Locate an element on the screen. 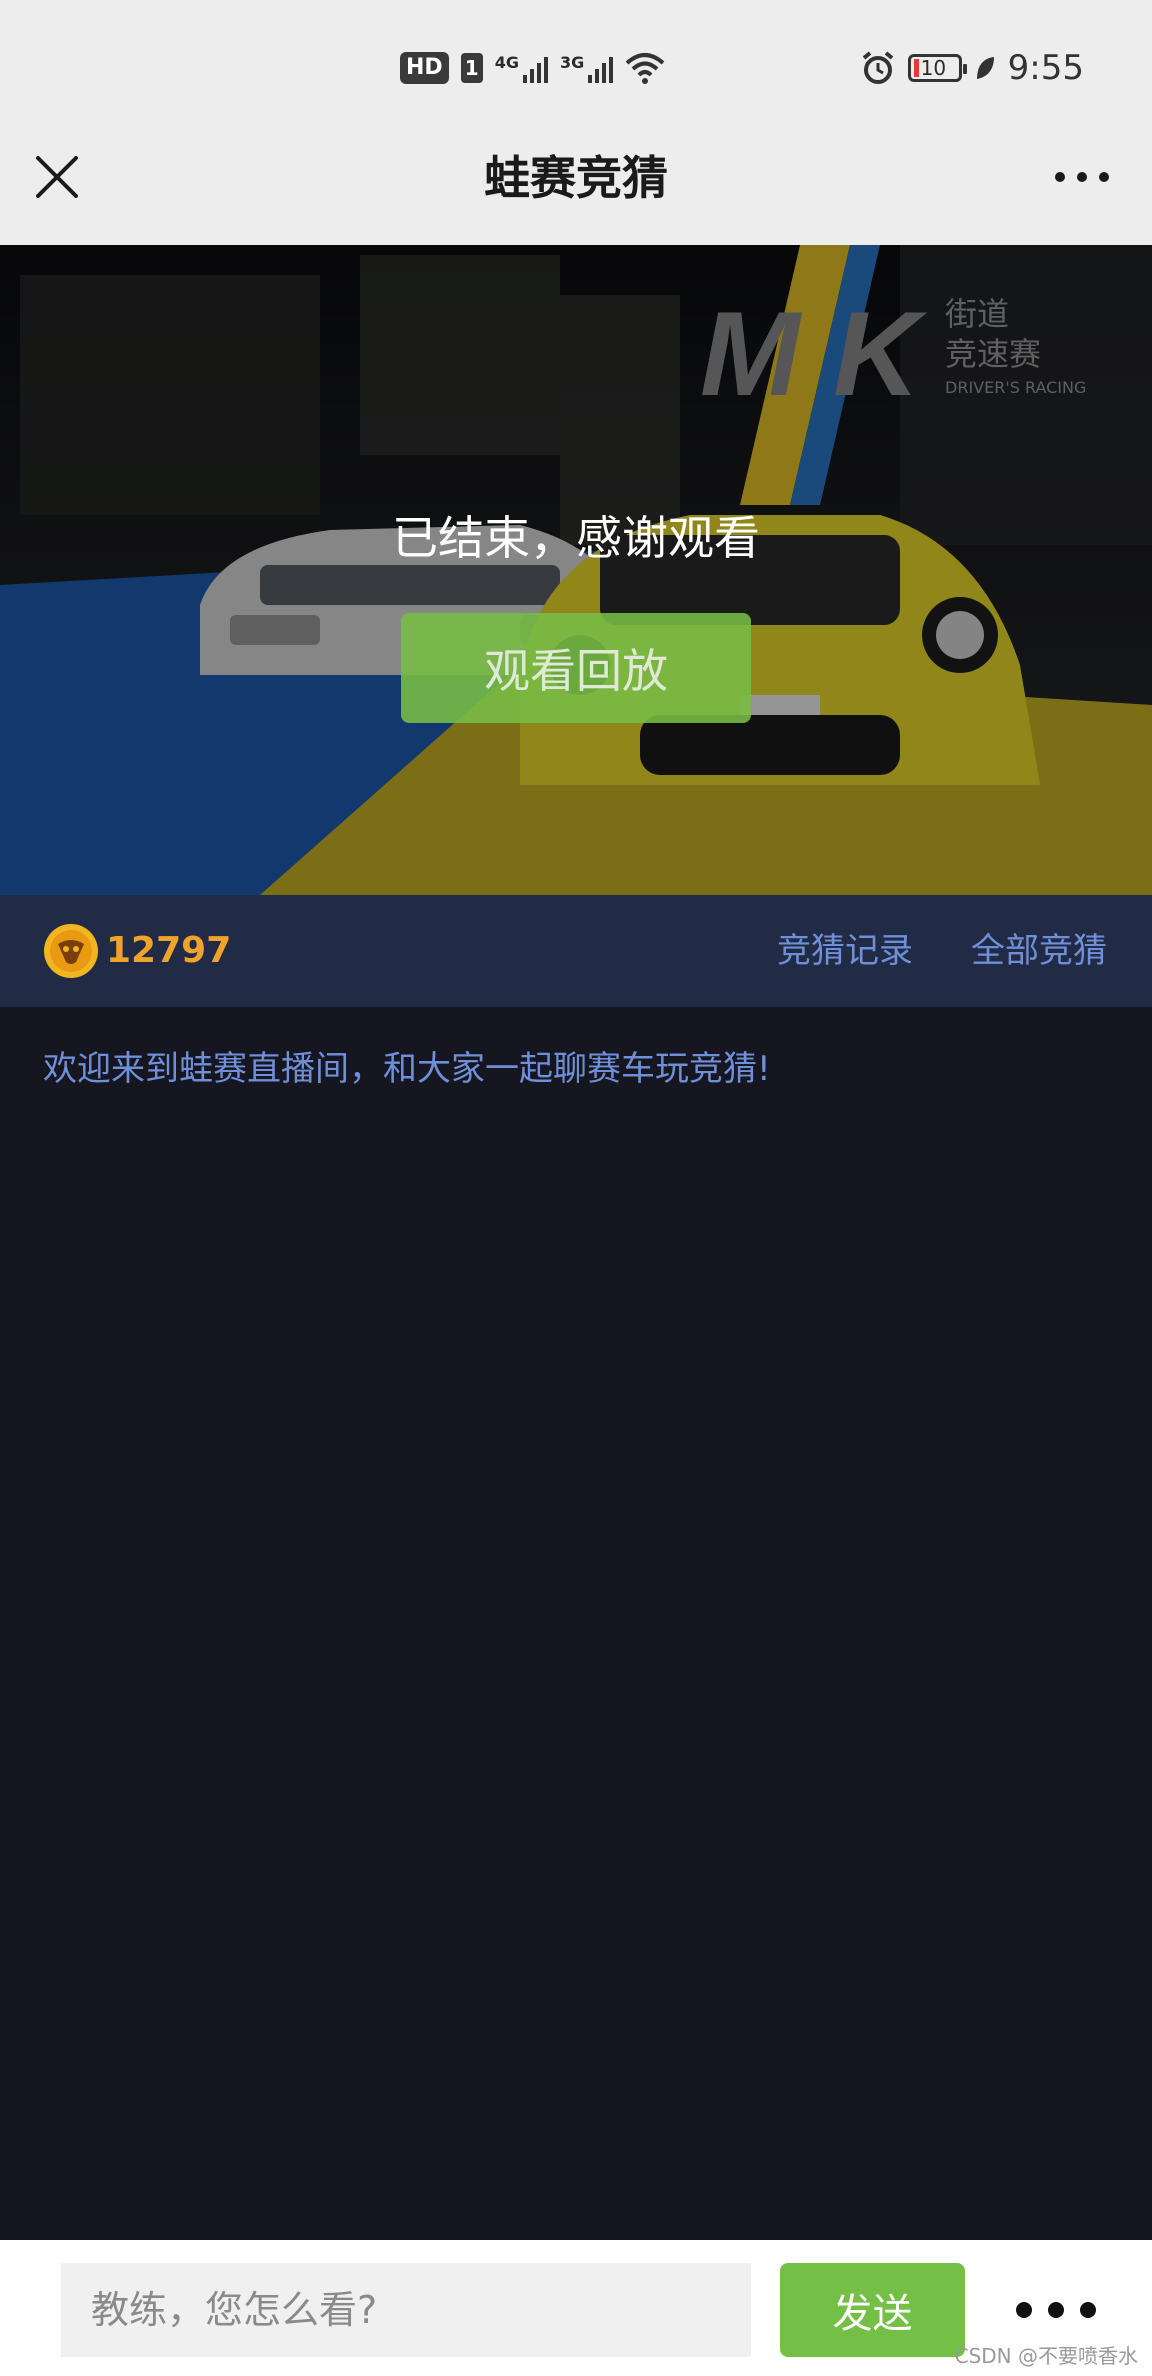 This screenshot has width=1152, height=2376. welcome-message: 欢迎来到蛙赛直播间，和大家一起聊赛车玩竞猜! is located at coordinates (407, 1069).